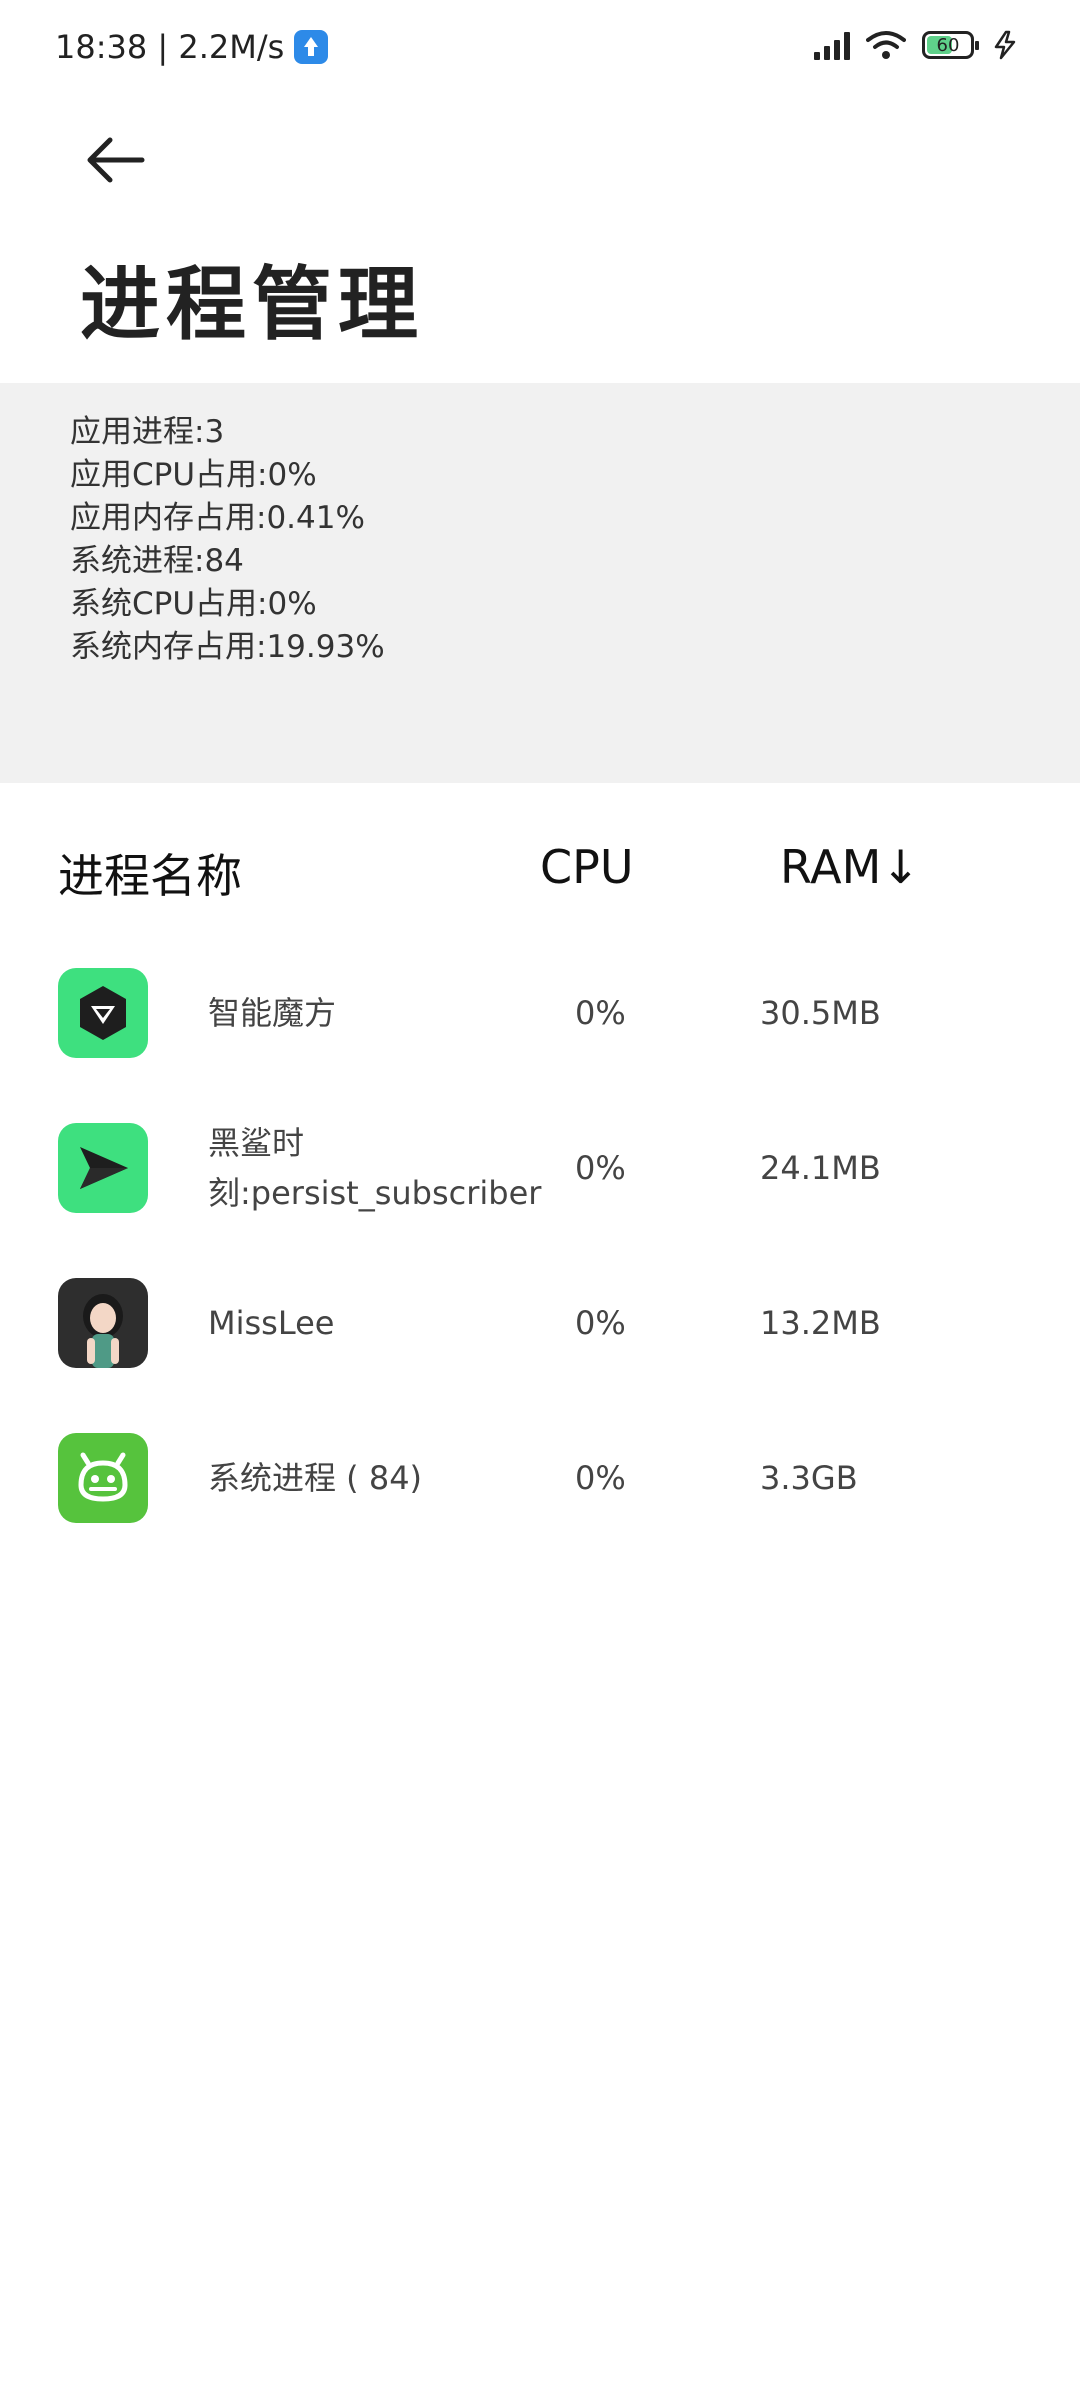 Image resolution: width=1080 pixels, height=2400 pixels. I want to click on process-row-misslee: MissLee 0% 13.2MB, so click(540, 1323).